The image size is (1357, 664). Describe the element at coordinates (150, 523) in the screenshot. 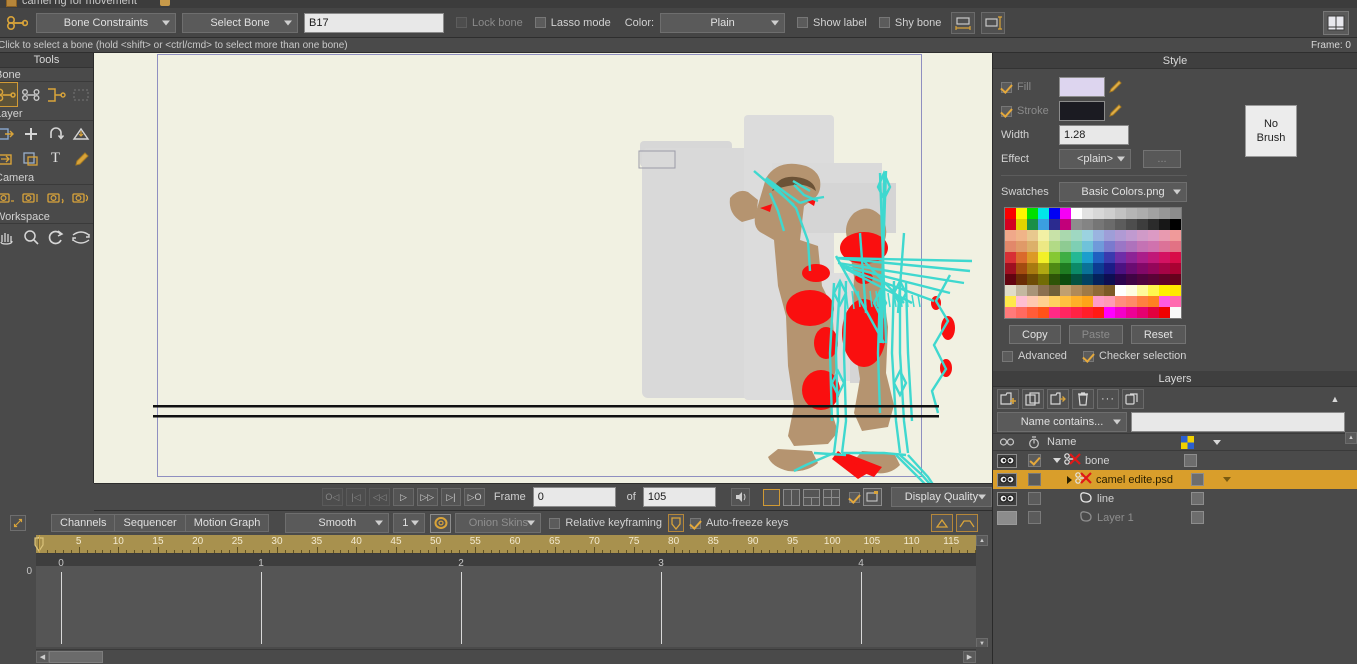

I see `tab-sequencer: Sequencer` at that location.